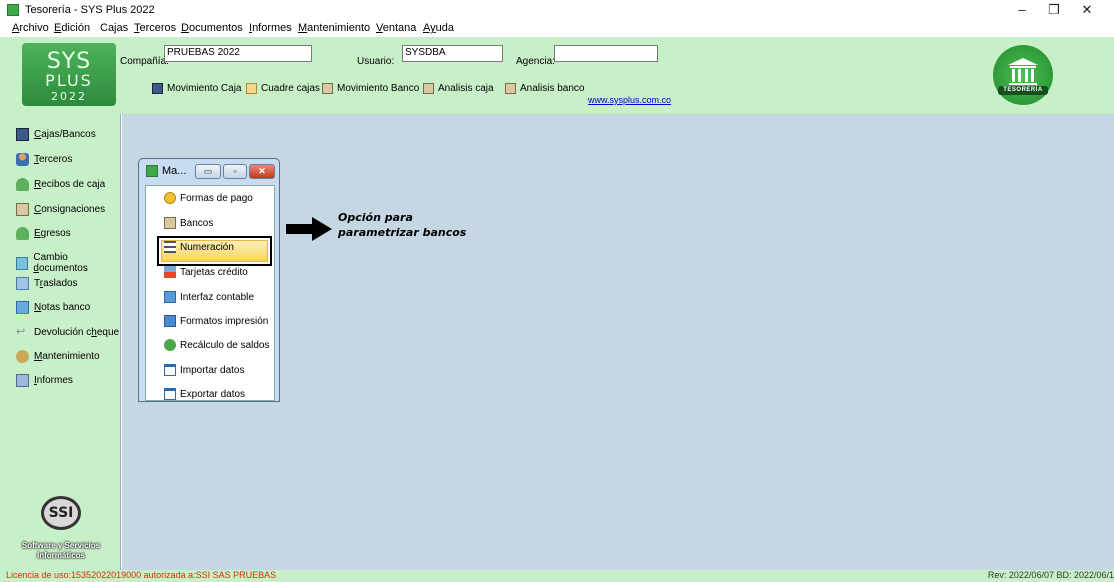 The image size is (1114, 582). What do you see at coordinates (1023, 90) in the screenshot?
I see `tesoreria-badge: TESORERÍA` at bounding box center [1023, 90].